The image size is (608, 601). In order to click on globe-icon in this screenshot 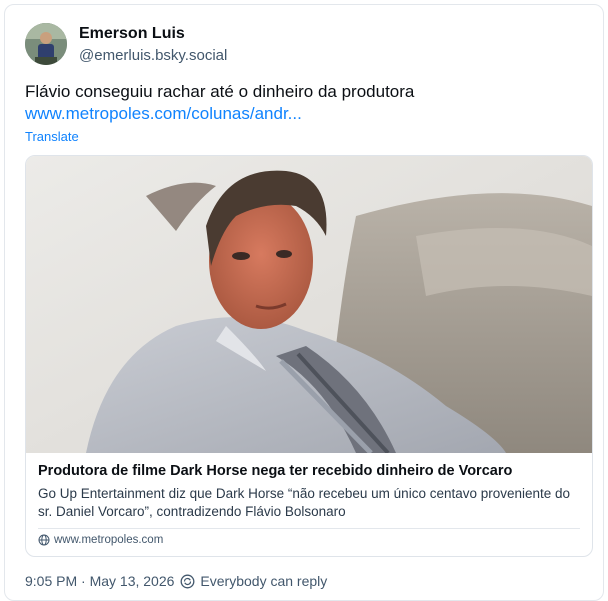, I will do `click(44, 540)`.